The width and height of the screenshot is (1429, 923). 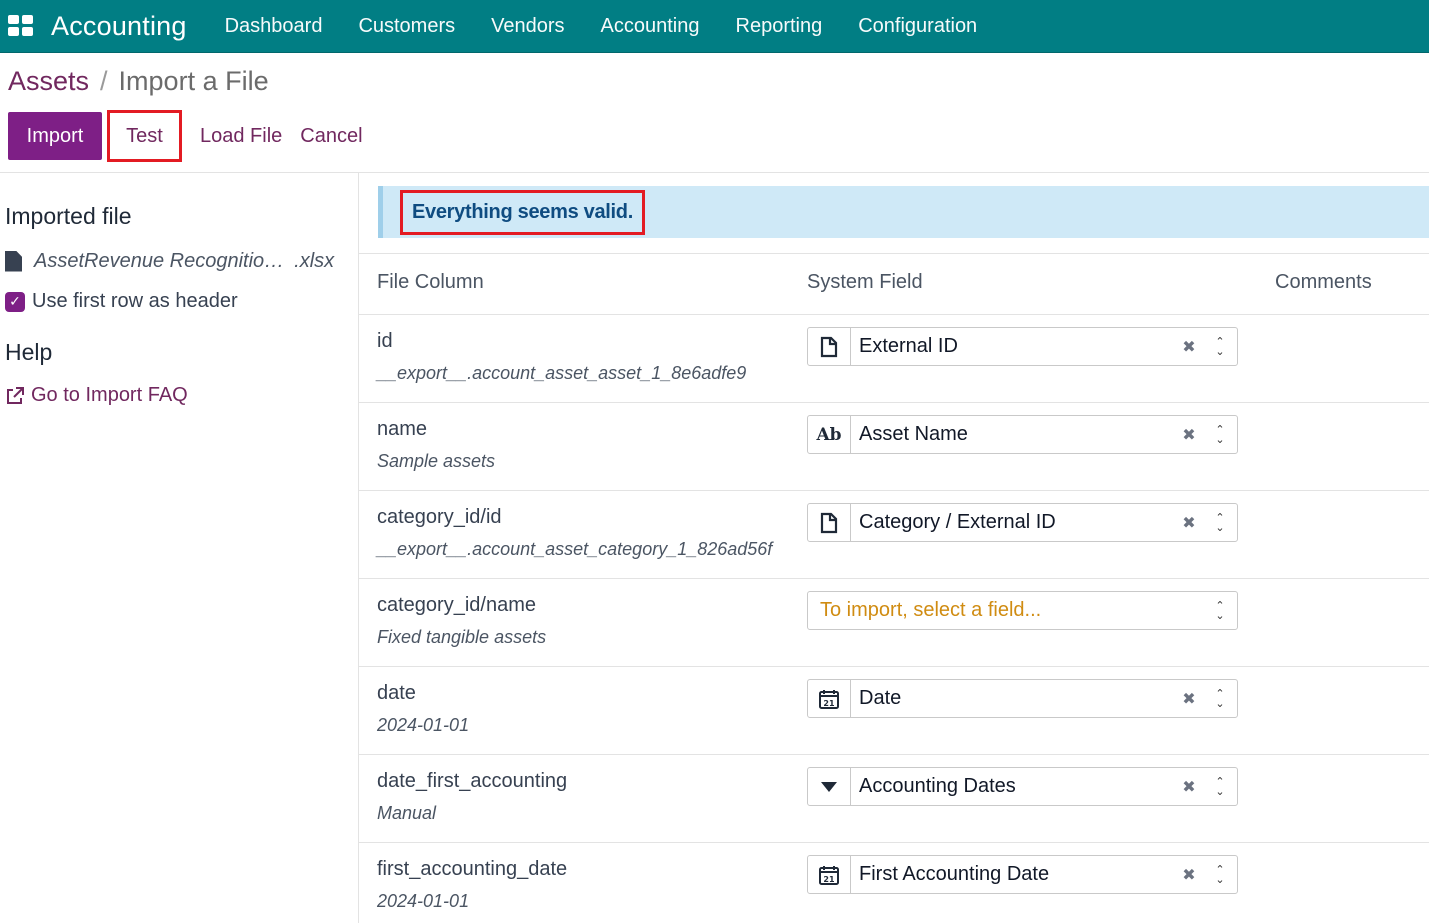 I want to click on nav-item-dashboard: Dashboard, so click(x=274, y=26).